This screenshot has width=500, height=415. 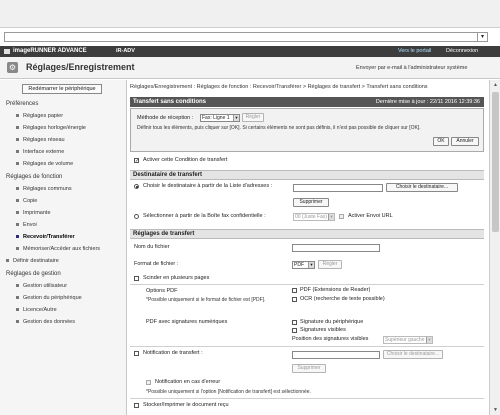 What do you see at coordinates (176, 278) in the screenshot?
I see `split-pages-label: Scinder en plusieurs pages` at bounding box center [176, 278].